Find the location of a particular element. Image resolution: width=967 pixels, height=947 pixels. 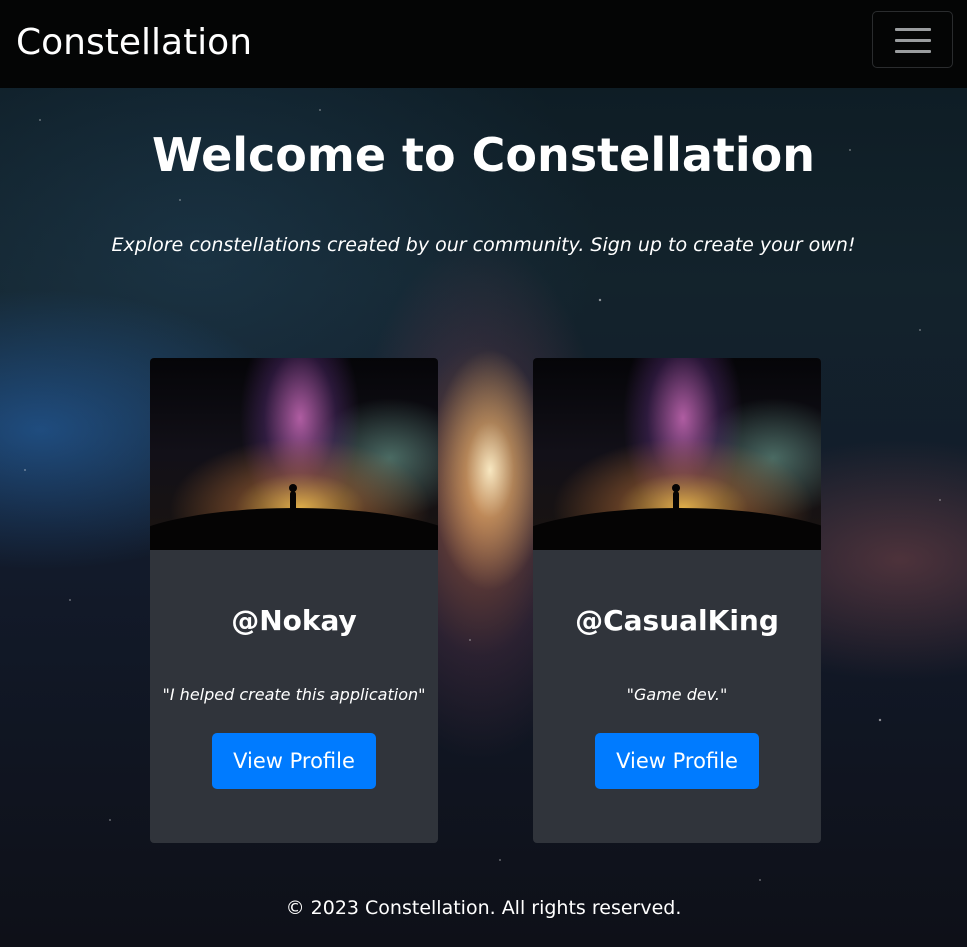

brand-link: Constellation is located at coordinates (134, 43).